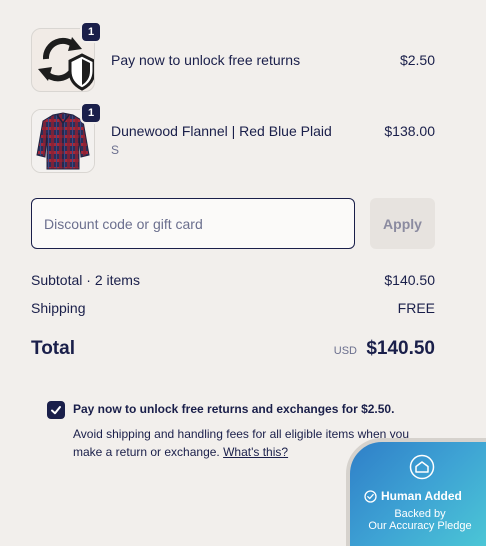 This screenshot has height=546, width=486. I want to click on total-row: Total USD $140.50, so click(233, 350).